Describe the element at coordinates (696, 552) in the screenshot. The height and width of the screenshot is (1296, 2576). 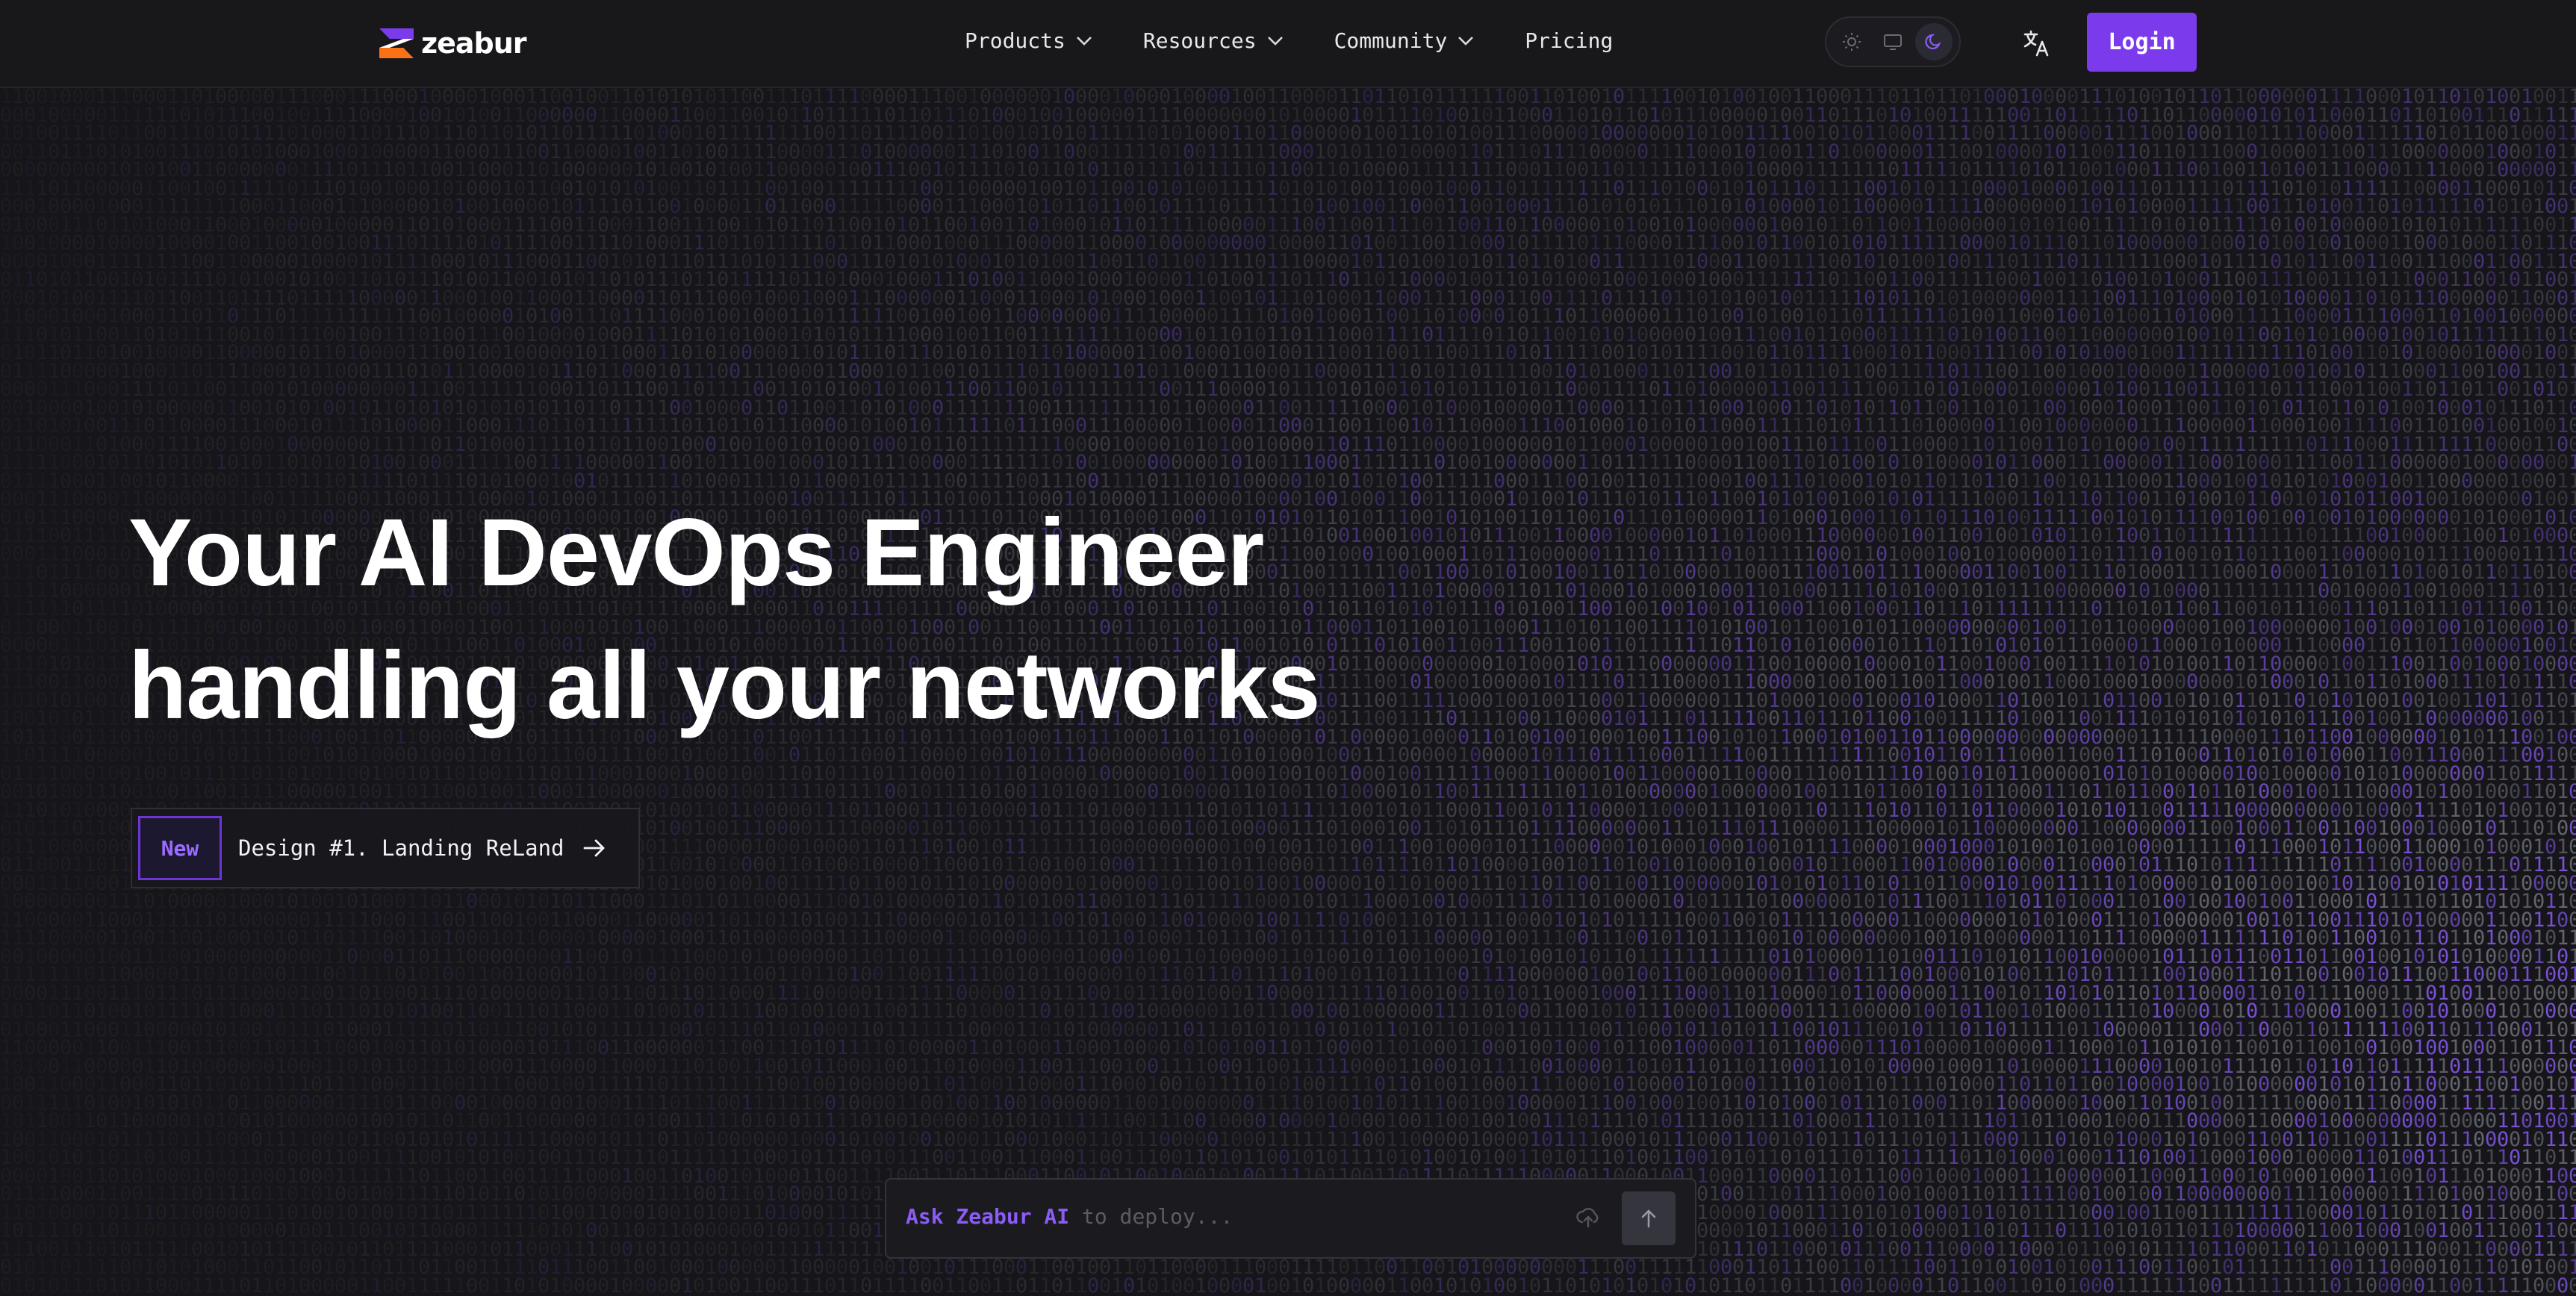
I see `hero-title-line-1: Your AI DevOps Engineer` at that location.